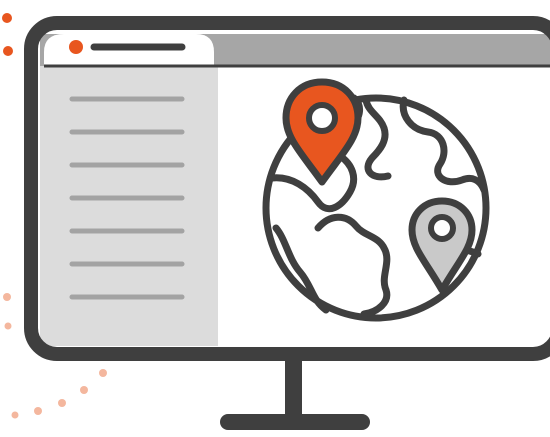 The image size is (550, 437). I want to click on tab-indicator-dot, so click(76, 47).